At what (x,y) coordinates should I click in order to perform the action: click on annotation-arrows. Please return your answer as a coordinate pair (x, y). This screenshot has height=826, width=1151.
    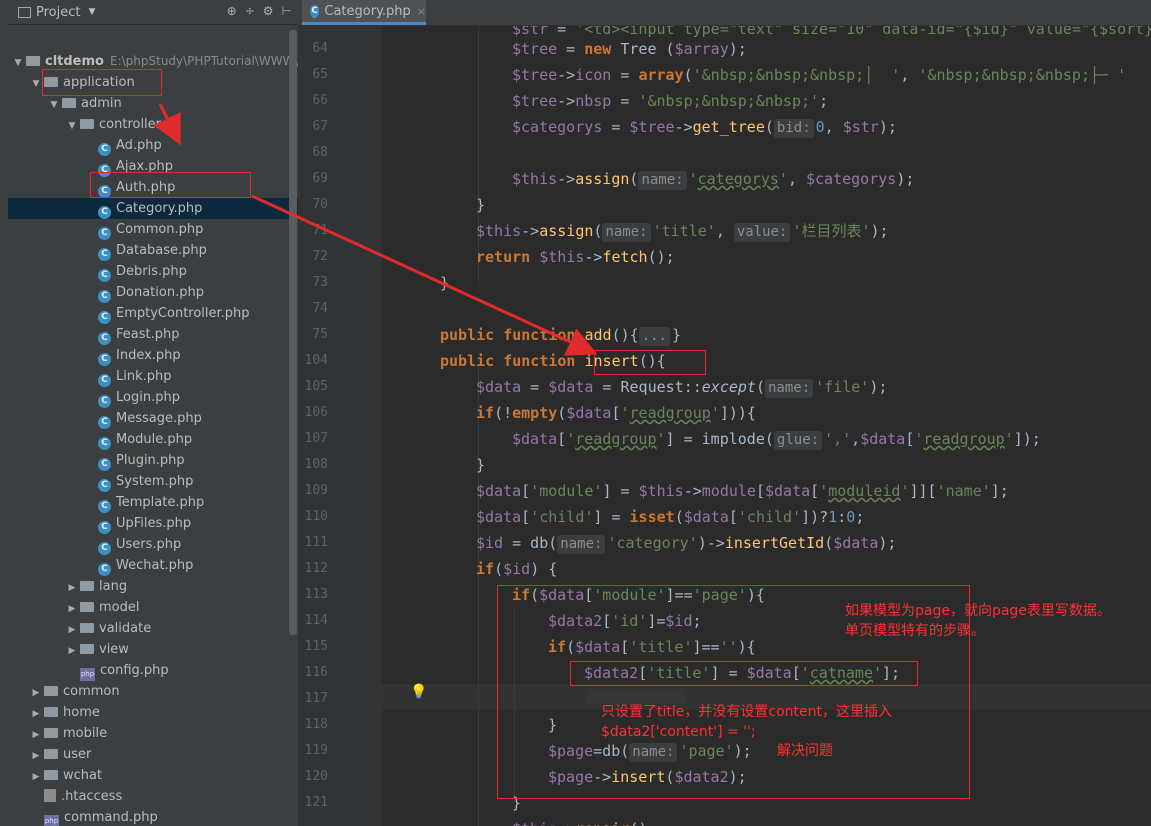
    Looking at the image, I should click on (375, 229).